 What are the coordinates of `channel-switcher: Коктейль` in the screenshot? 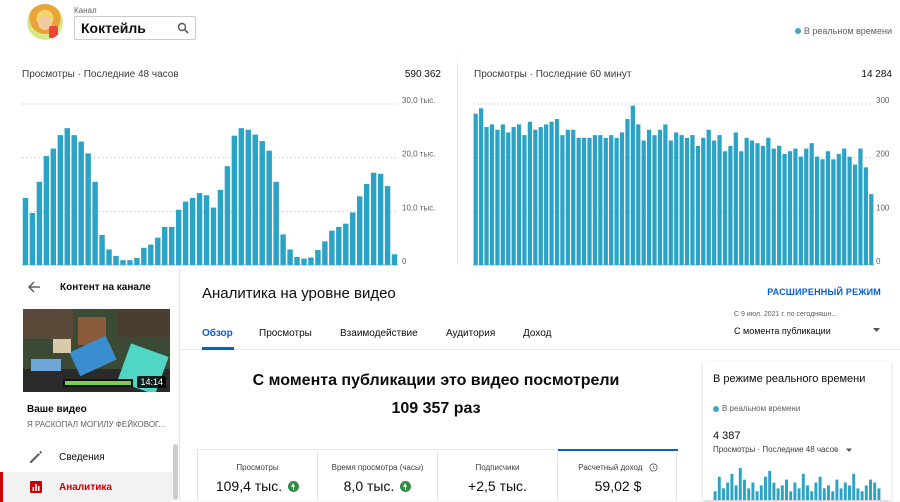 It's located at (135, 28).